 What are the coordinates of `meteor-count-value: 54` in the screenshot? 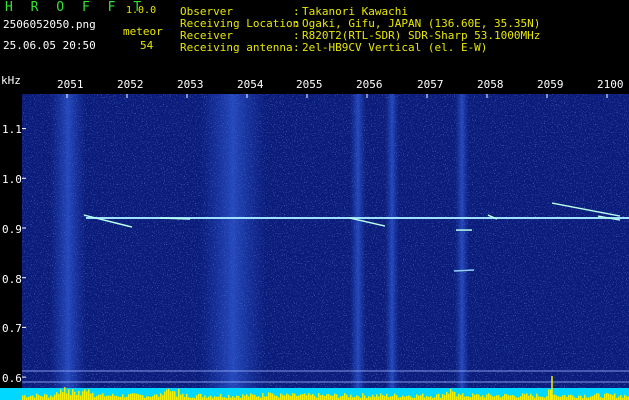 It's located at (147, 45).